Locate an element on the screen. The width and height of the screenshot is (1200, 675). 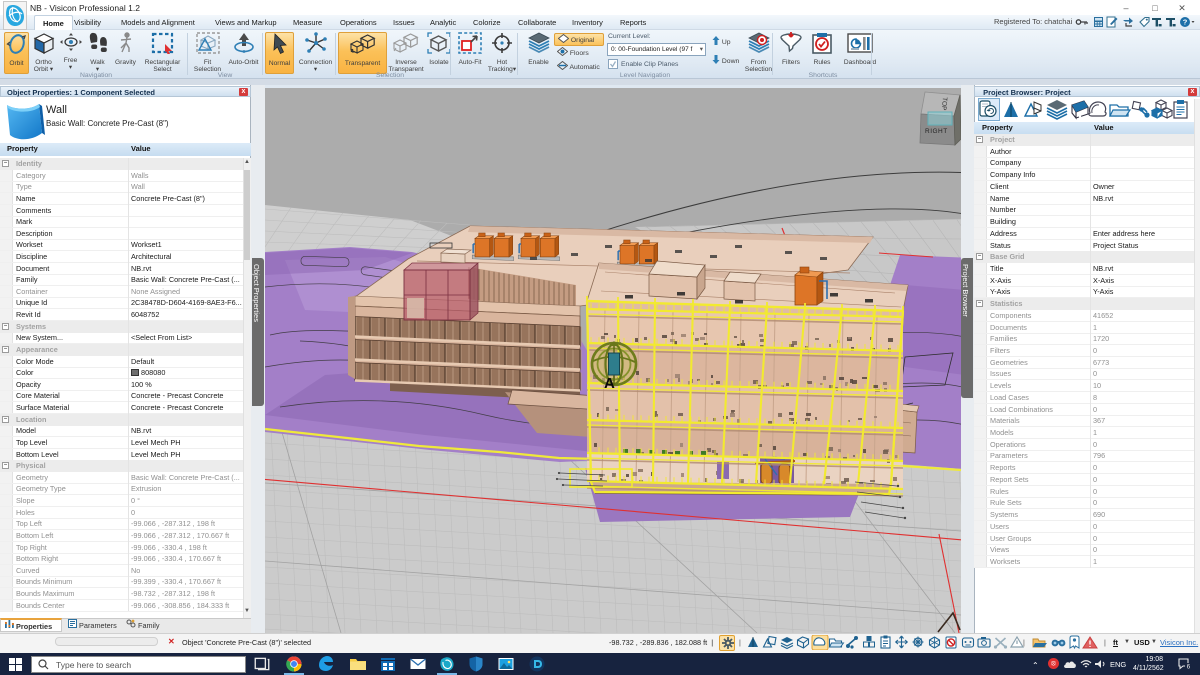
svg-text: 6 is located at coordinates (1189, 667).